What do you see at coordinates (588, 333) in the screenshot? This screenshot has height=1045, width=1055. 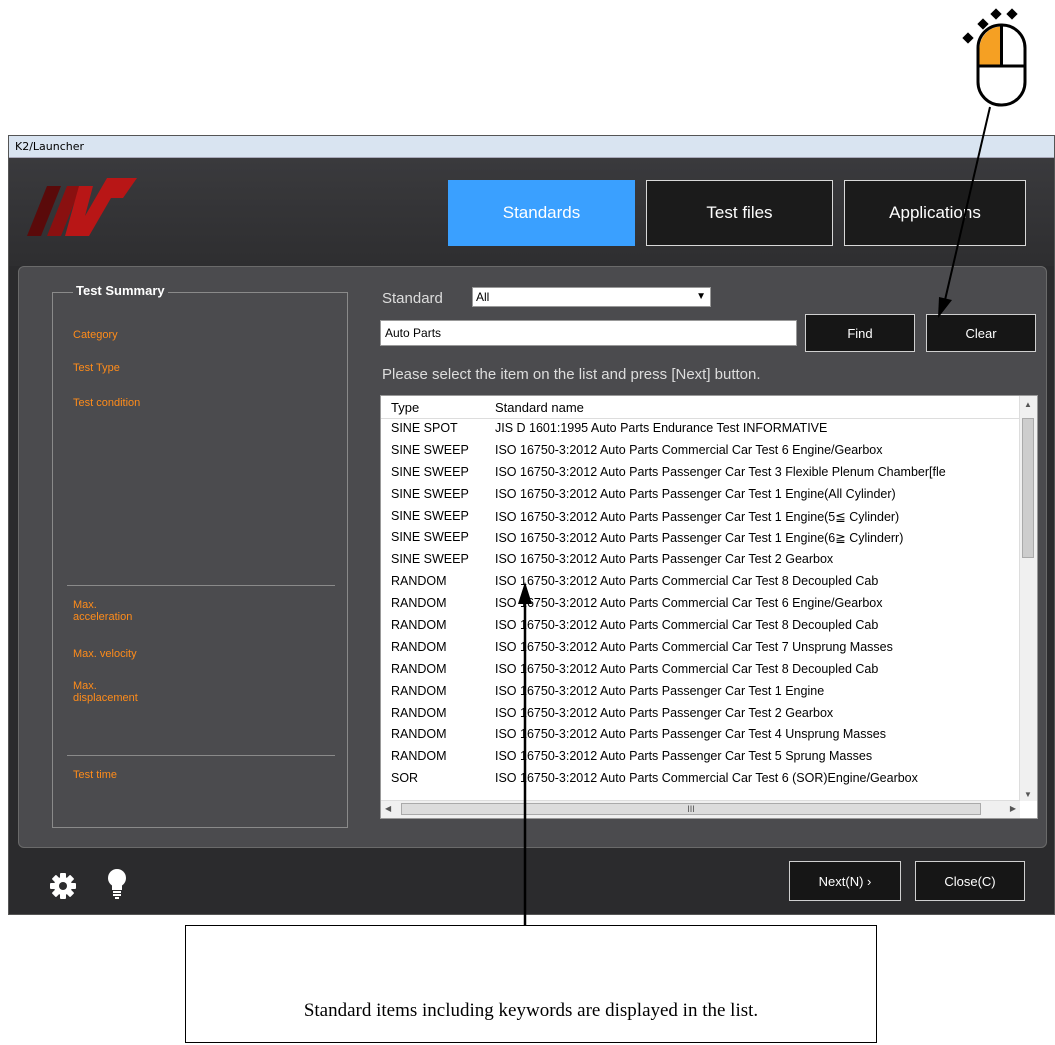 I see `keyword-search-input: Auto Parts` at bounding box center [588, 333].